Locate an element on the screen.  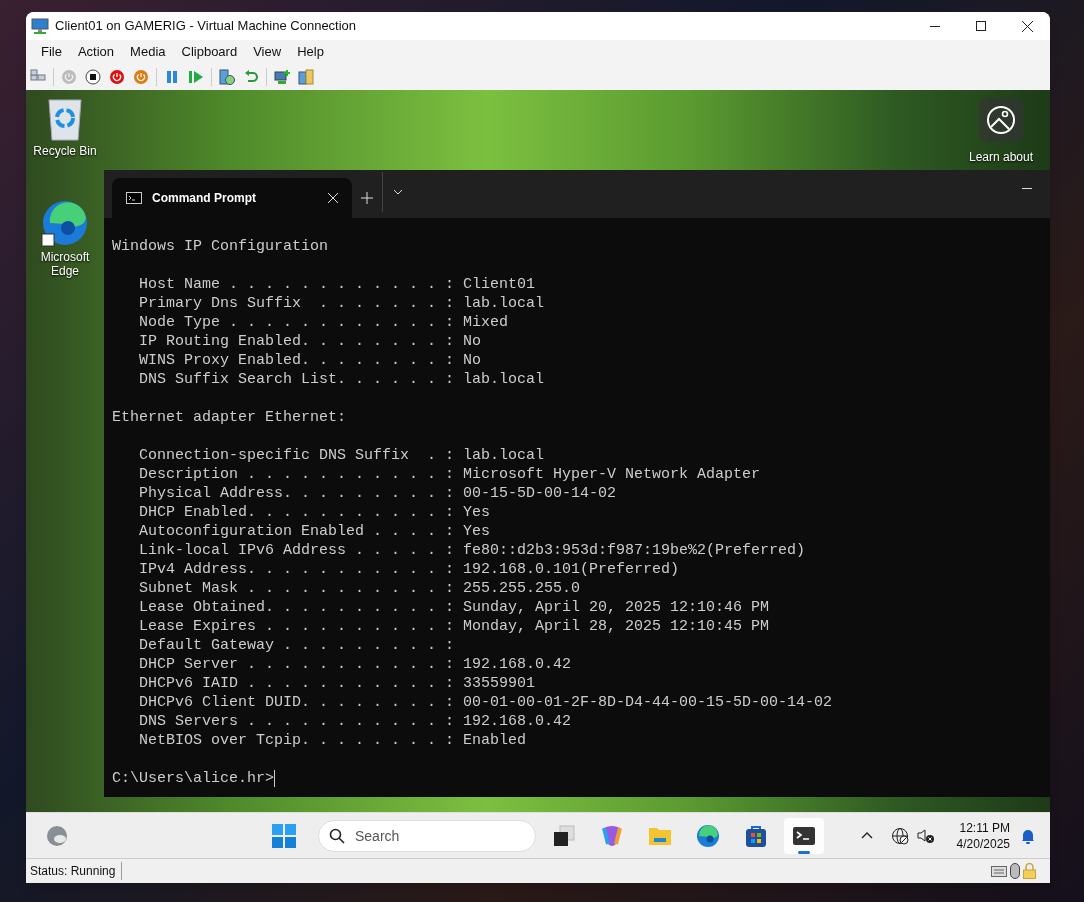
output-line: Ethernet adapter Ethernet: is located at coordinates (230, 417).